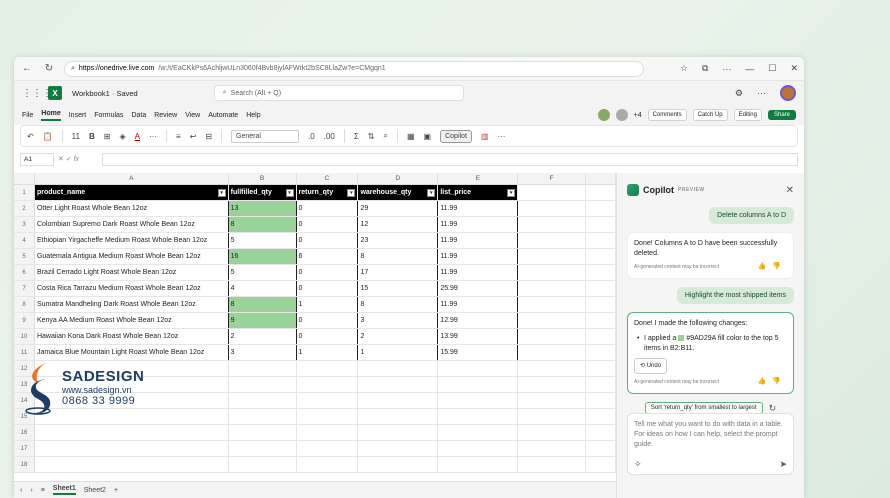 The width and height of the screenshot is (890, 498). What do you see at coordinates (603, 115) in the screenshot?
I see `presence-avatar` at bounding box center [603, 115].